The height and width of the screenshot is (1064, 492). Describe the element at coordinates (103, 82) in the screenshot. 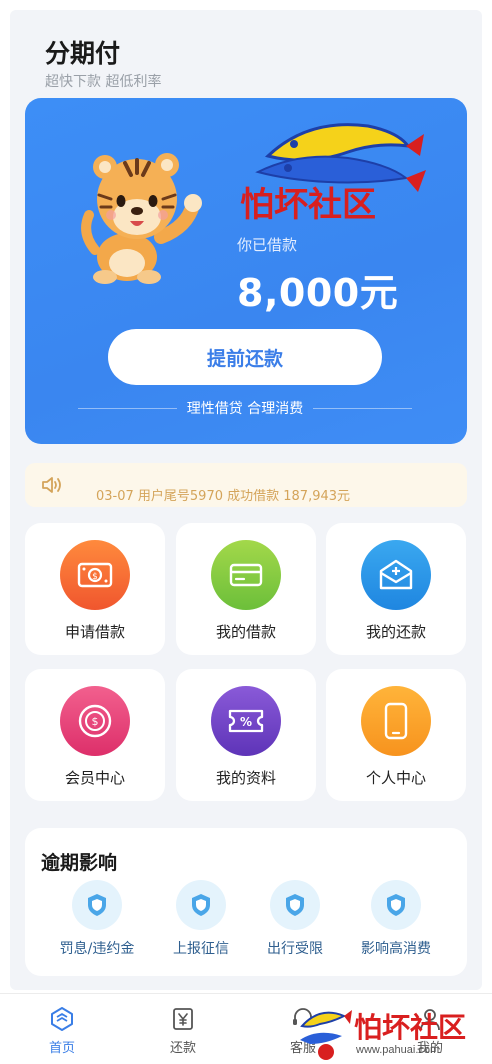

I see `page-subtitle: 超快下款 超低利率` at that location.